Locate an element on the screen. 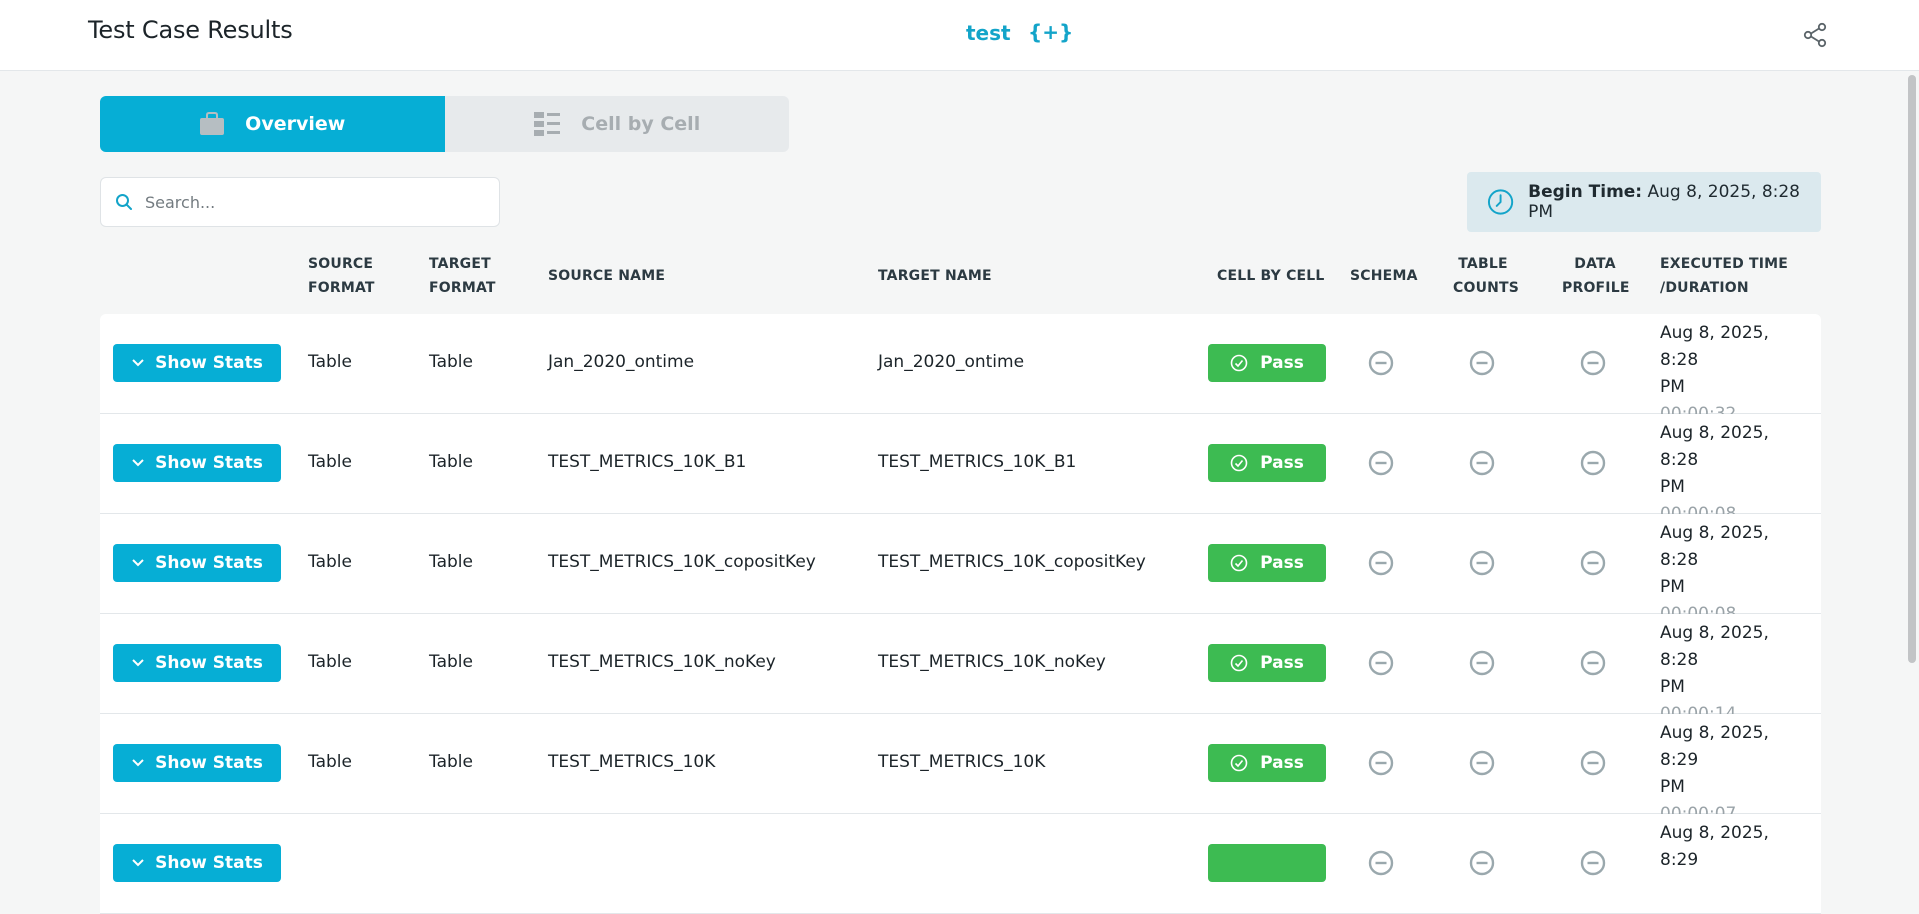 Image resolution: width=1919 pixels, height=914 pixels. tab-overview: Overview is located at coordinates (272, 124).